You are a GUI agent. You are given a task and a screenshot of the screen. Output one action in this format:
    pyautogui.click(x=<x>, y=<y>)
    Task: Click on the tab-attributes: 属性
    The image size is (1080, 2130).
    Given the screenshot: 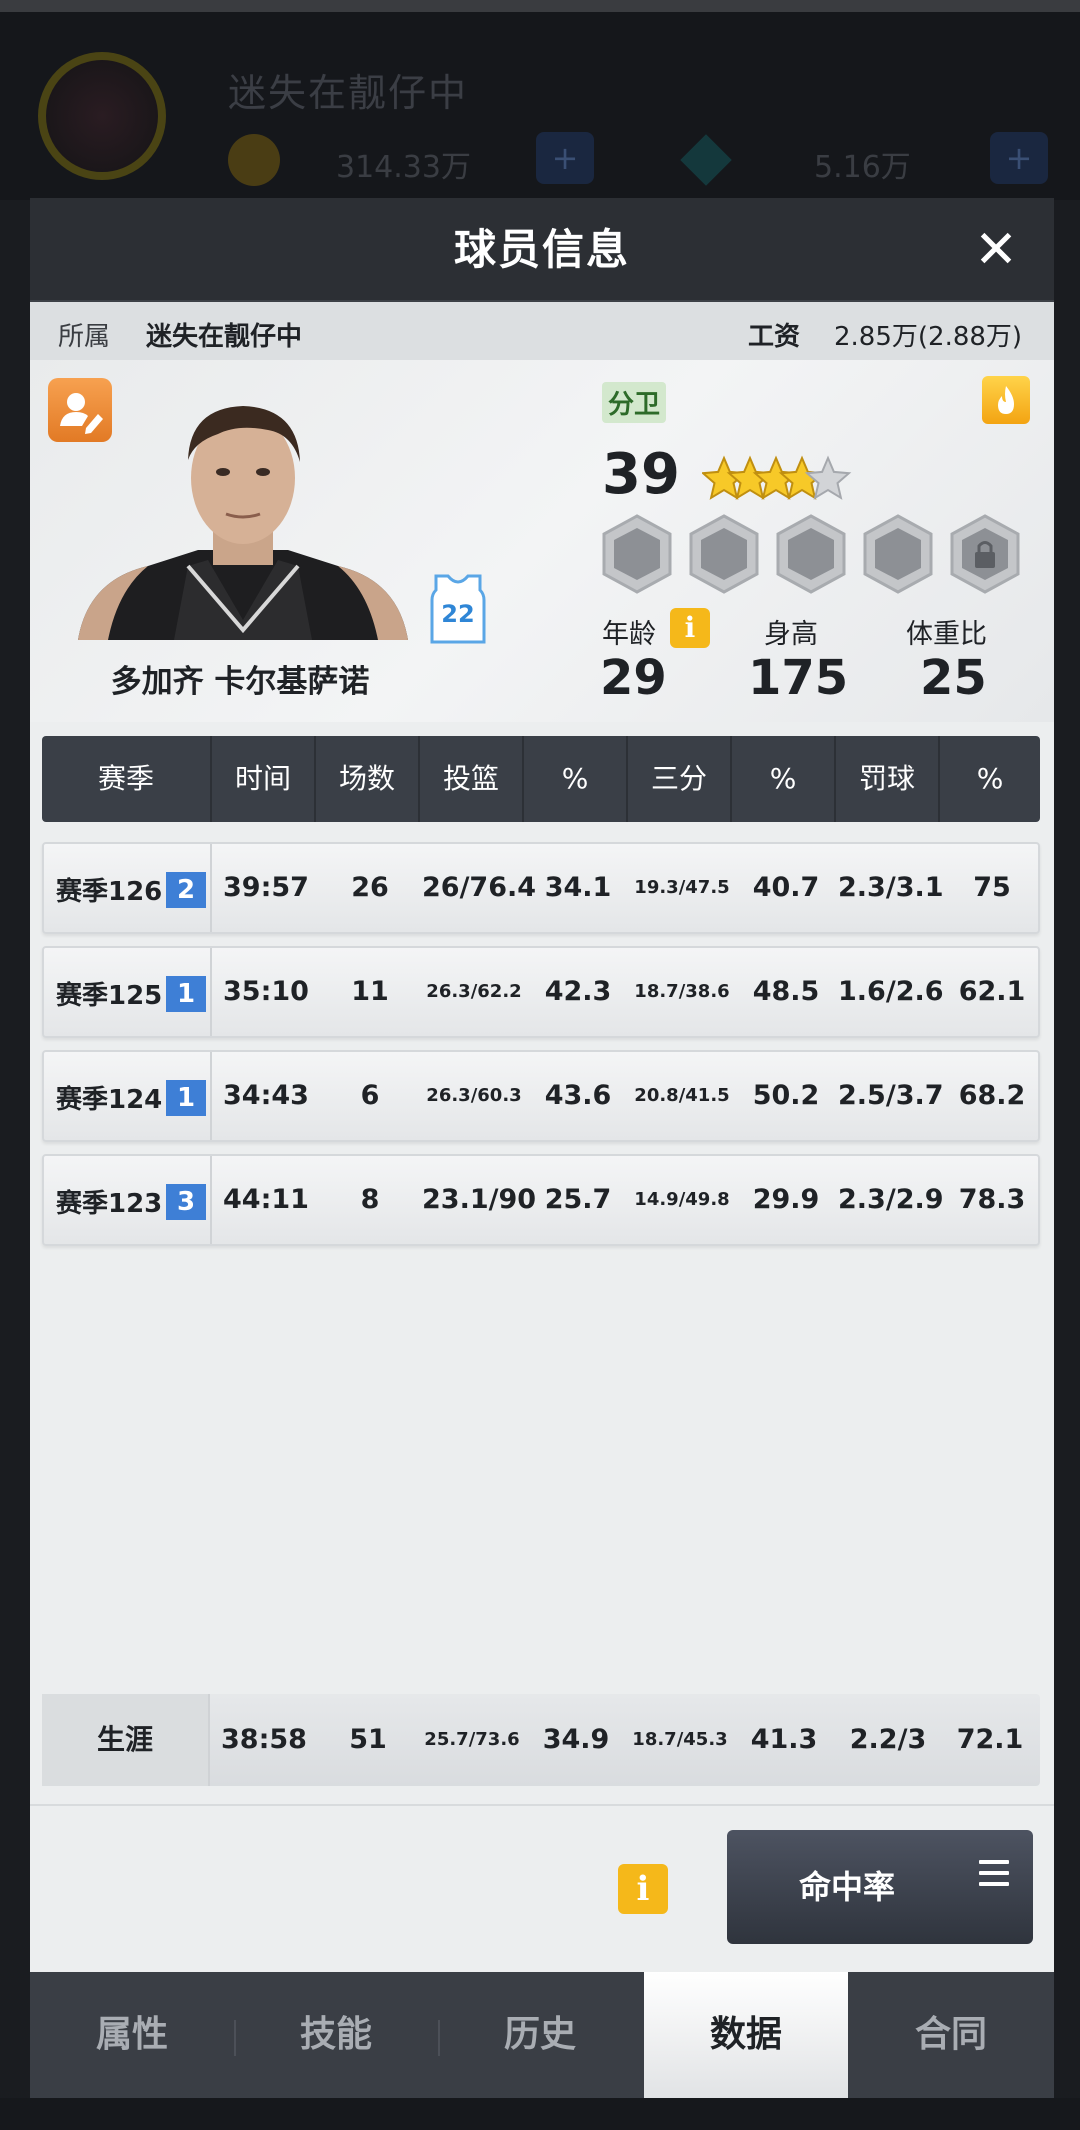 What is the action you would take?
    pyautogui.click(x=132, y=2035)
    